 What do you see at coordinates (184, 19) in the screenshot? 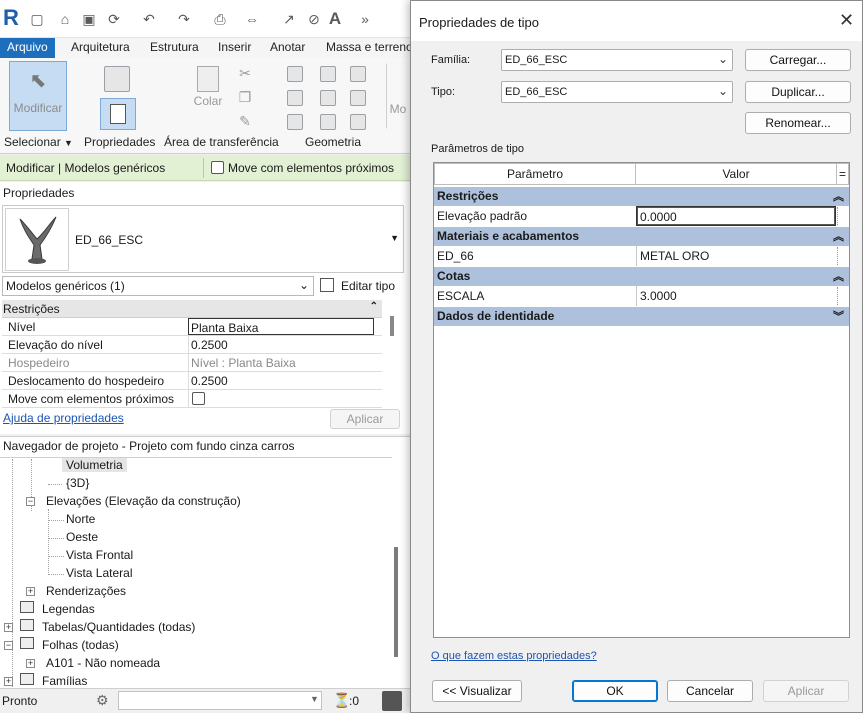
I see `redo-icon: ↷` at bounding box center [184, 19].